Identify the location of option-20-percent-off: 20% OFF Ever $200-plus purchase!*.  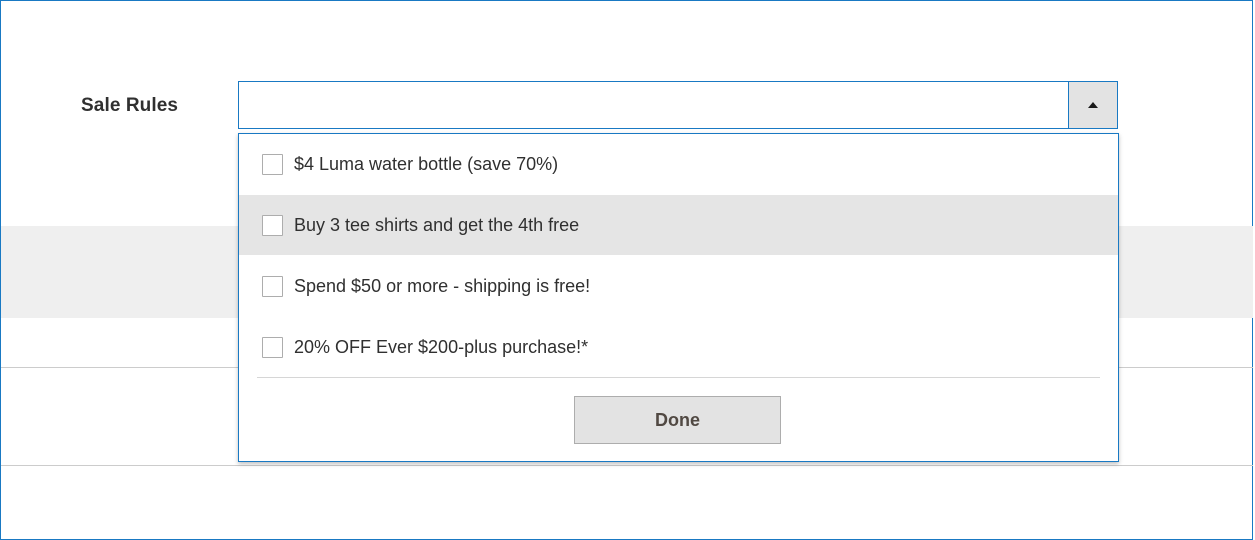
(678, 347).